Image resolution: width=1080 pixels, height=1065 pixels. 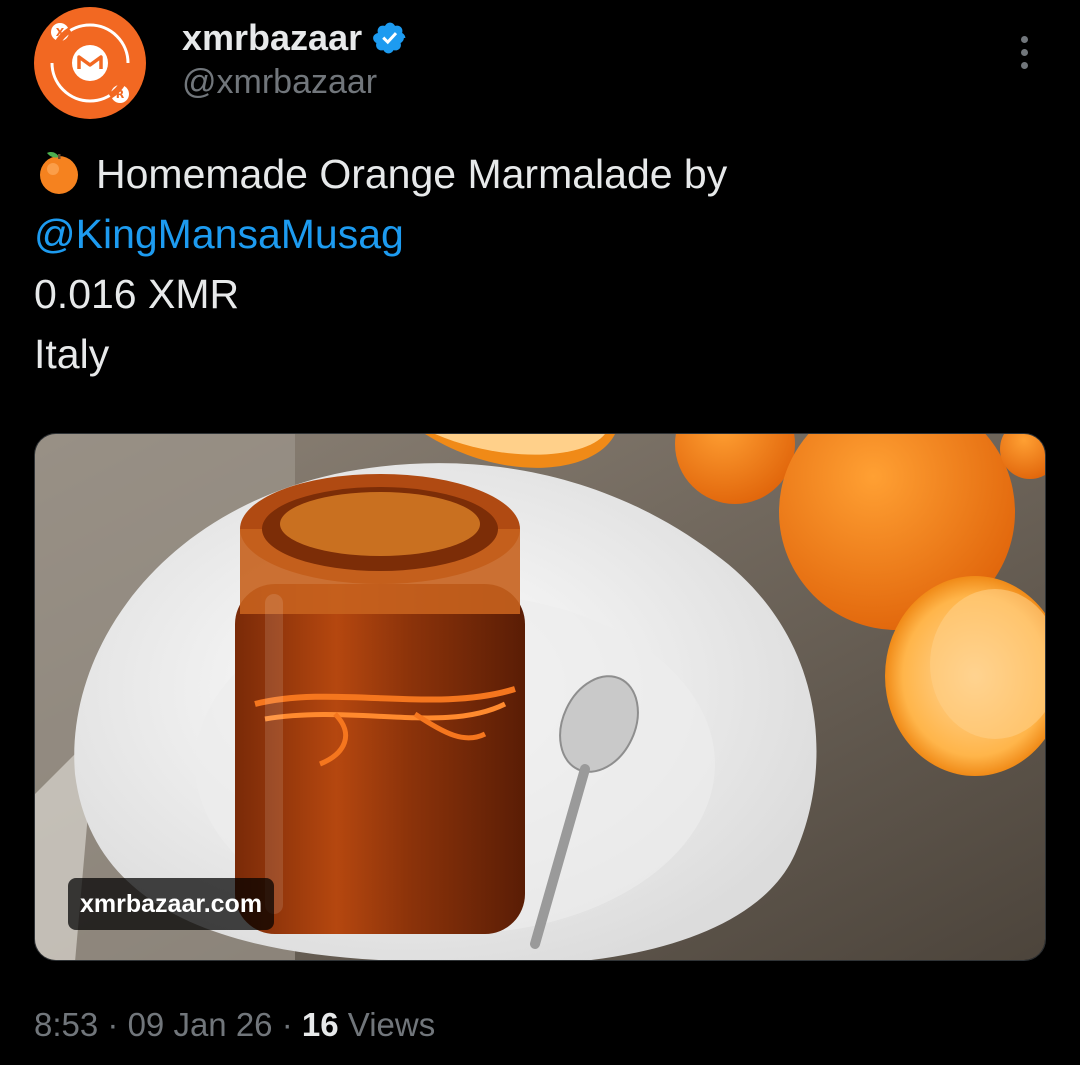 I want to click on display-name-row: xmrbazaar, so click(x=295, y=38).